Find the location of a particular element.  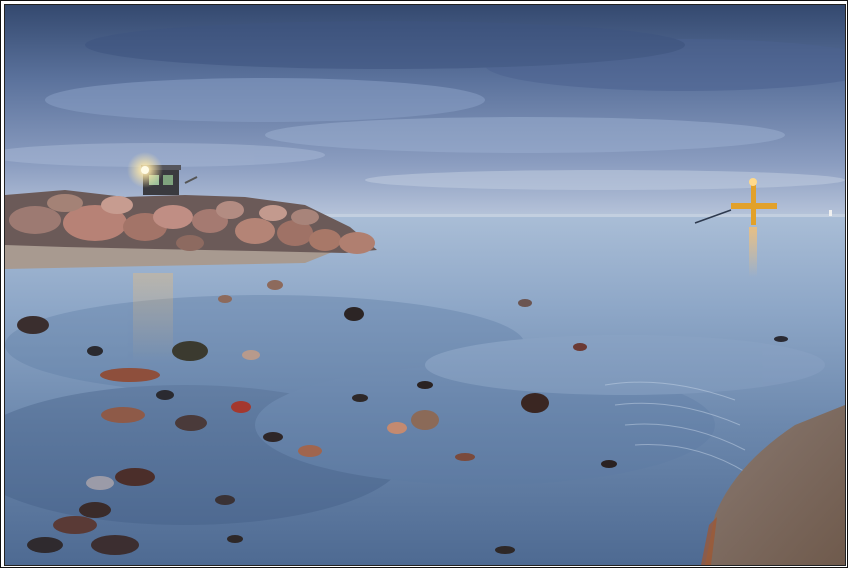

light-reflection is located at coordinates (153, 318).